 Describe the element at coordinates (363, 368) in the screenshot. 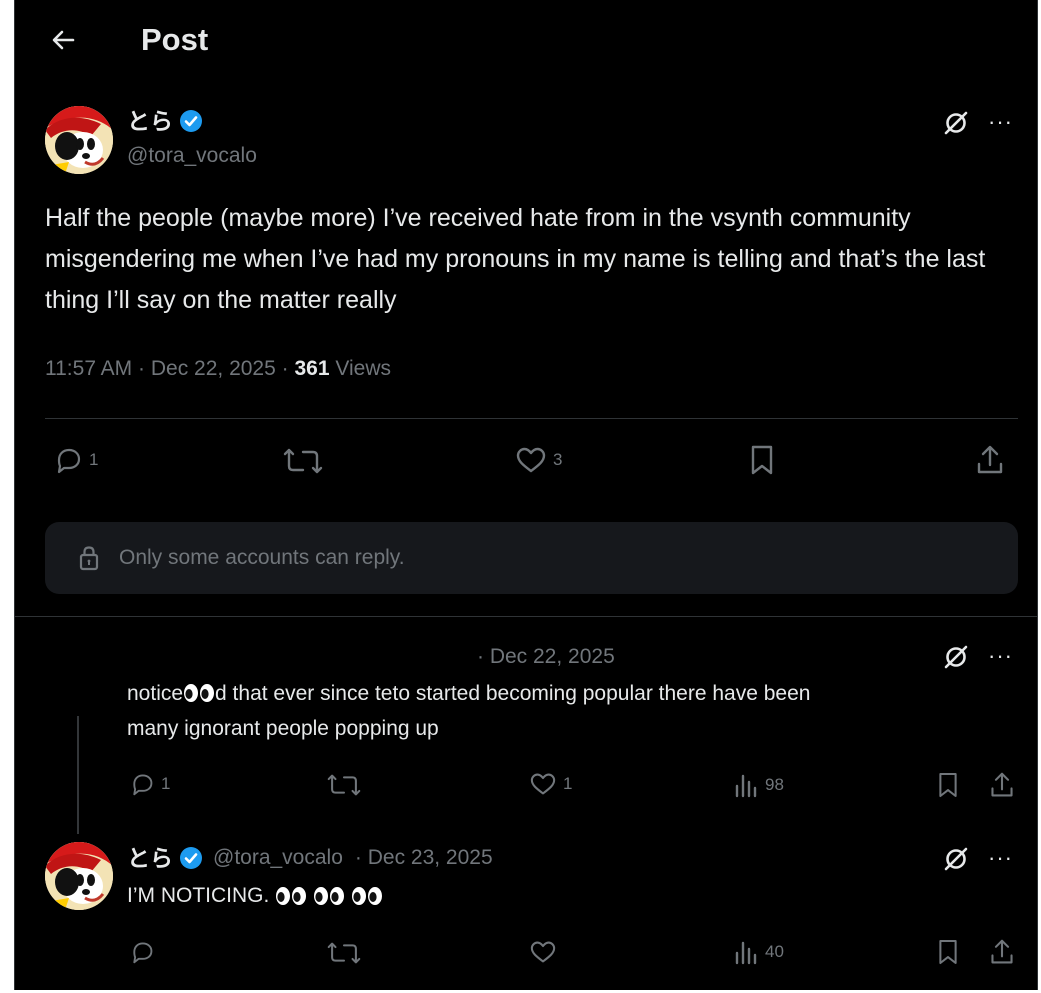

I see `views-label: Views` at that location.